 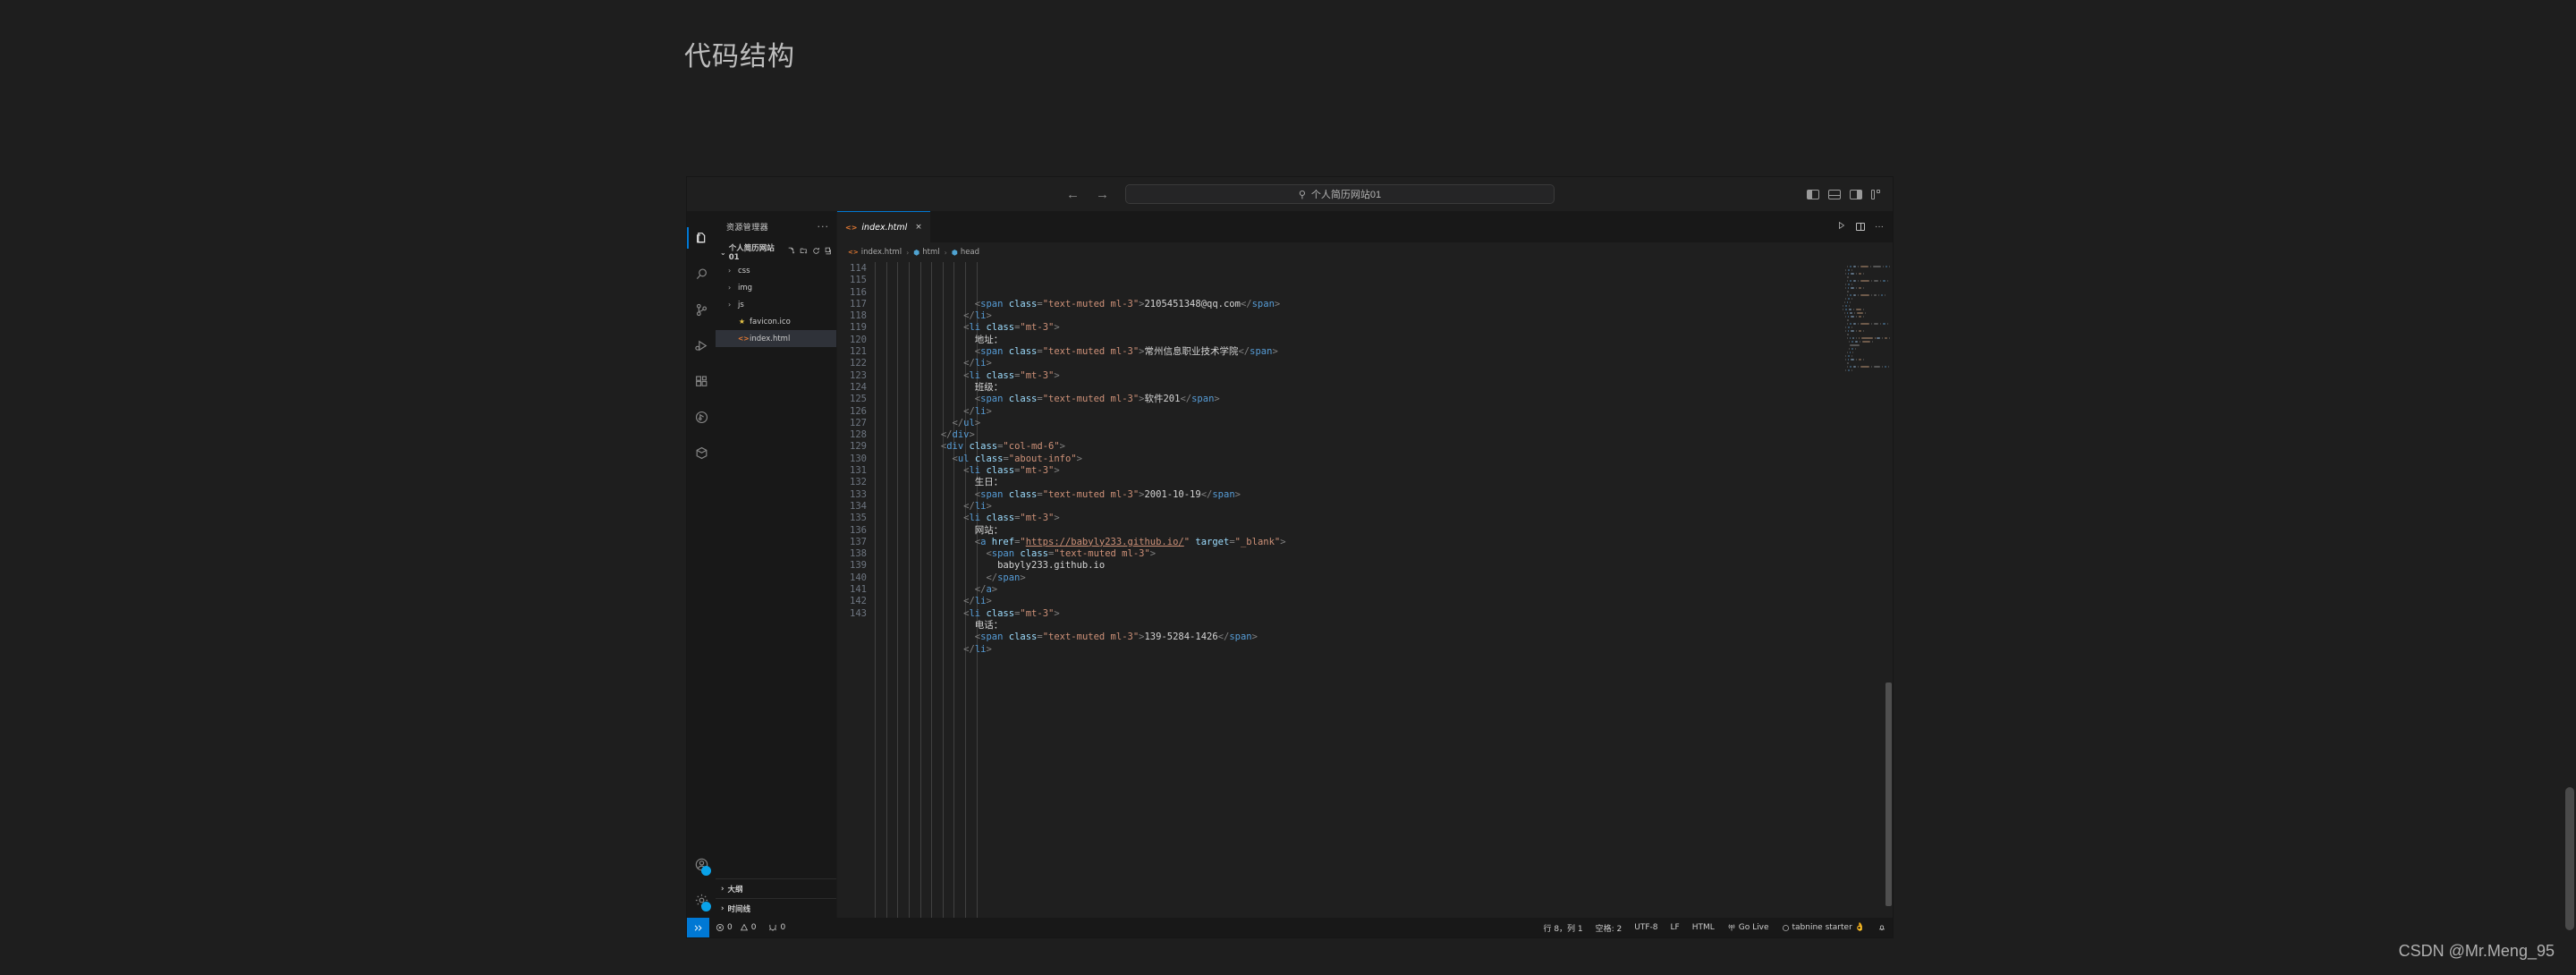 I want to click on explorer-more-actions-icon: ···, so click(x=824, y=227).